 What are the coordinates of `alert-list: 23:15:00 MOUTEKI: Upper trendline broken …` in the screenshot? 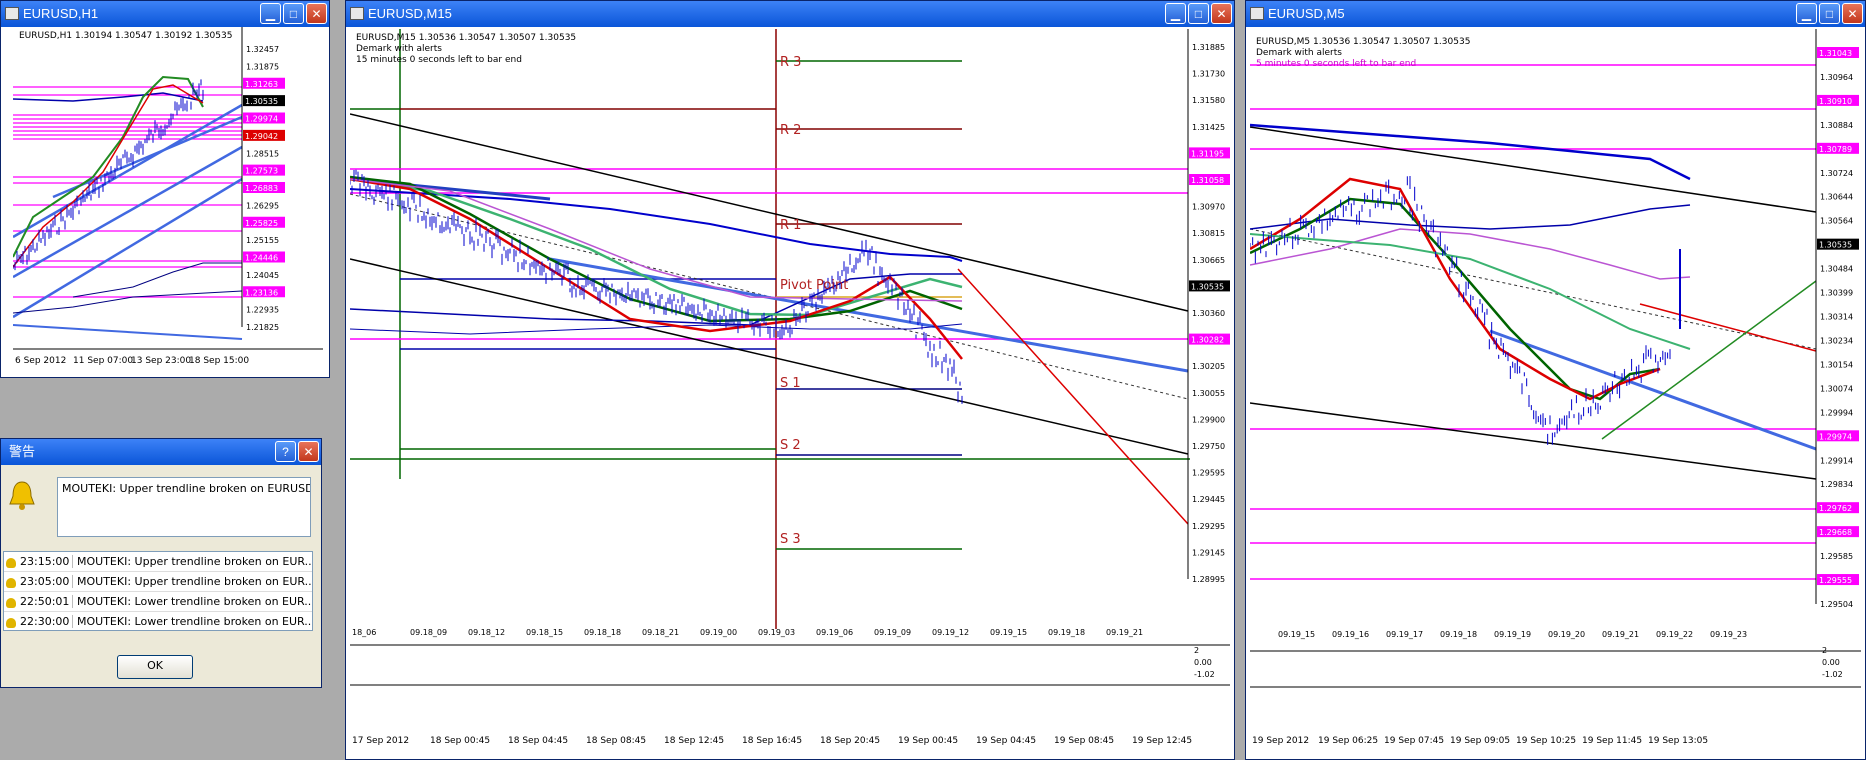 It's located at (158, 591).